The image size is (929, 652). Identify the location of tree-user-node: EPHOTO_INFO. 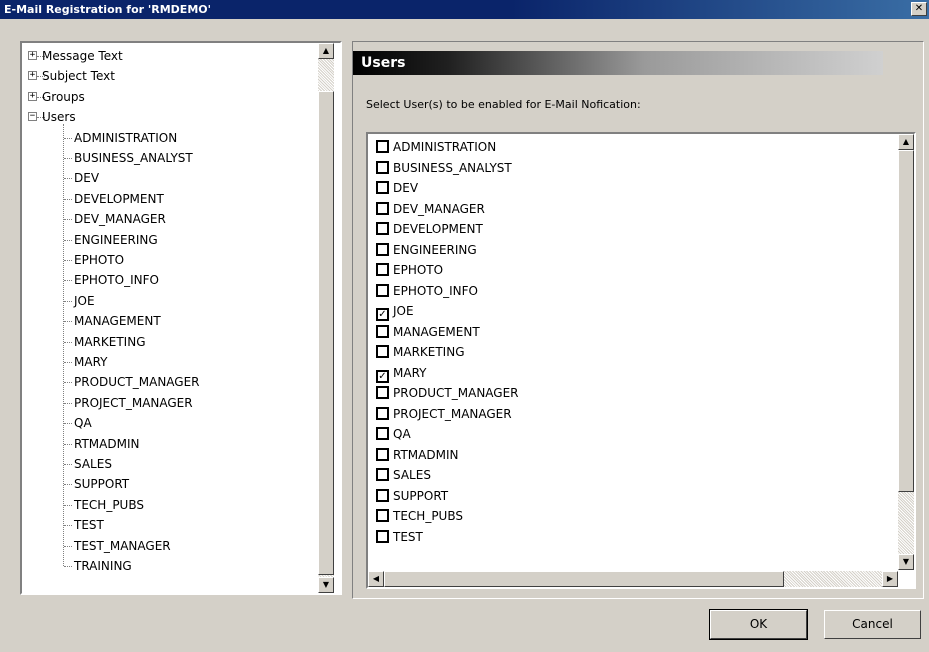
(116, 280).